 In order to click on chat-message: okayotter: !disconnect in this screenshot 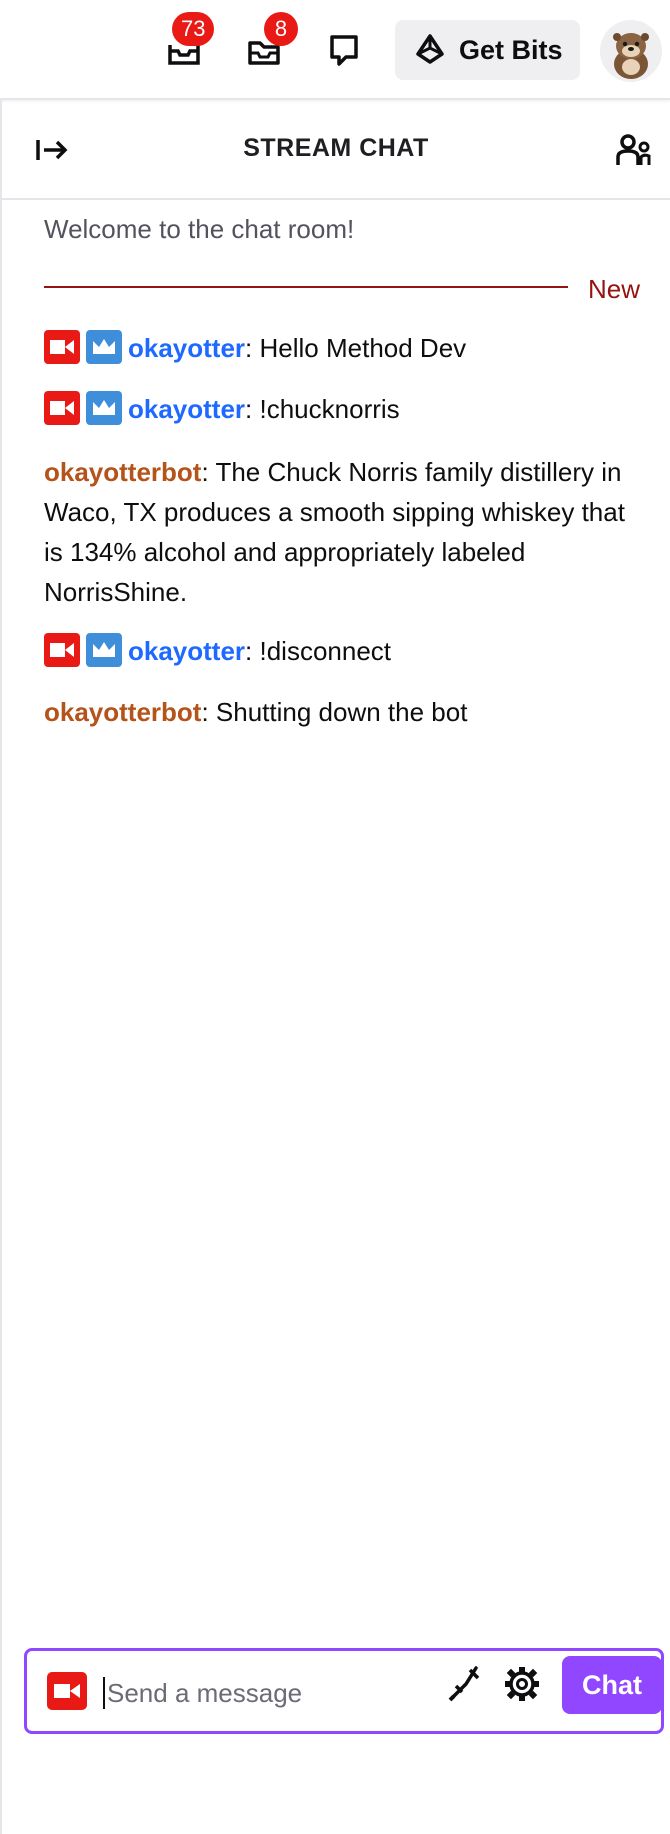, I will do `click(344, 651)`.